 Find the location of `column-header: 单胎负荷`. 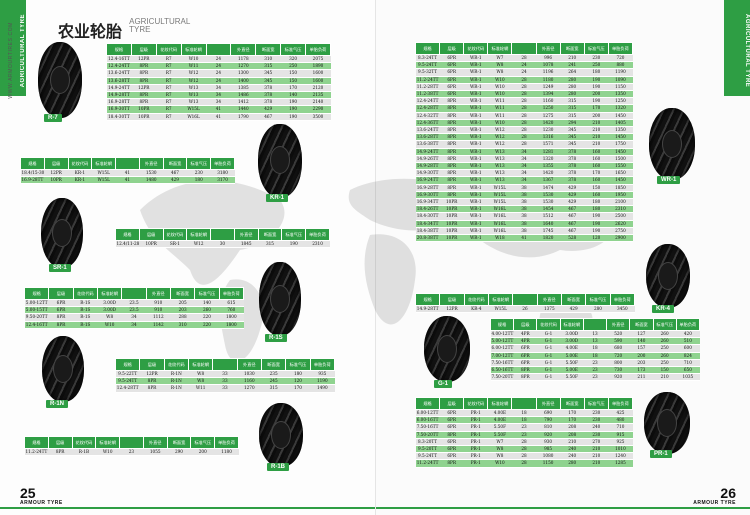

column-header: 单胎负荷 is located at coordinates (620, 48).